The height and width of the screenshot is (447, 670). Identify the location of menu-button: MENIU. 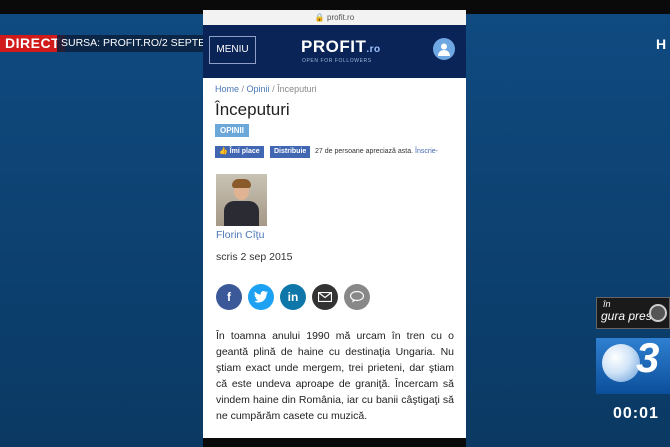
(232, 50).